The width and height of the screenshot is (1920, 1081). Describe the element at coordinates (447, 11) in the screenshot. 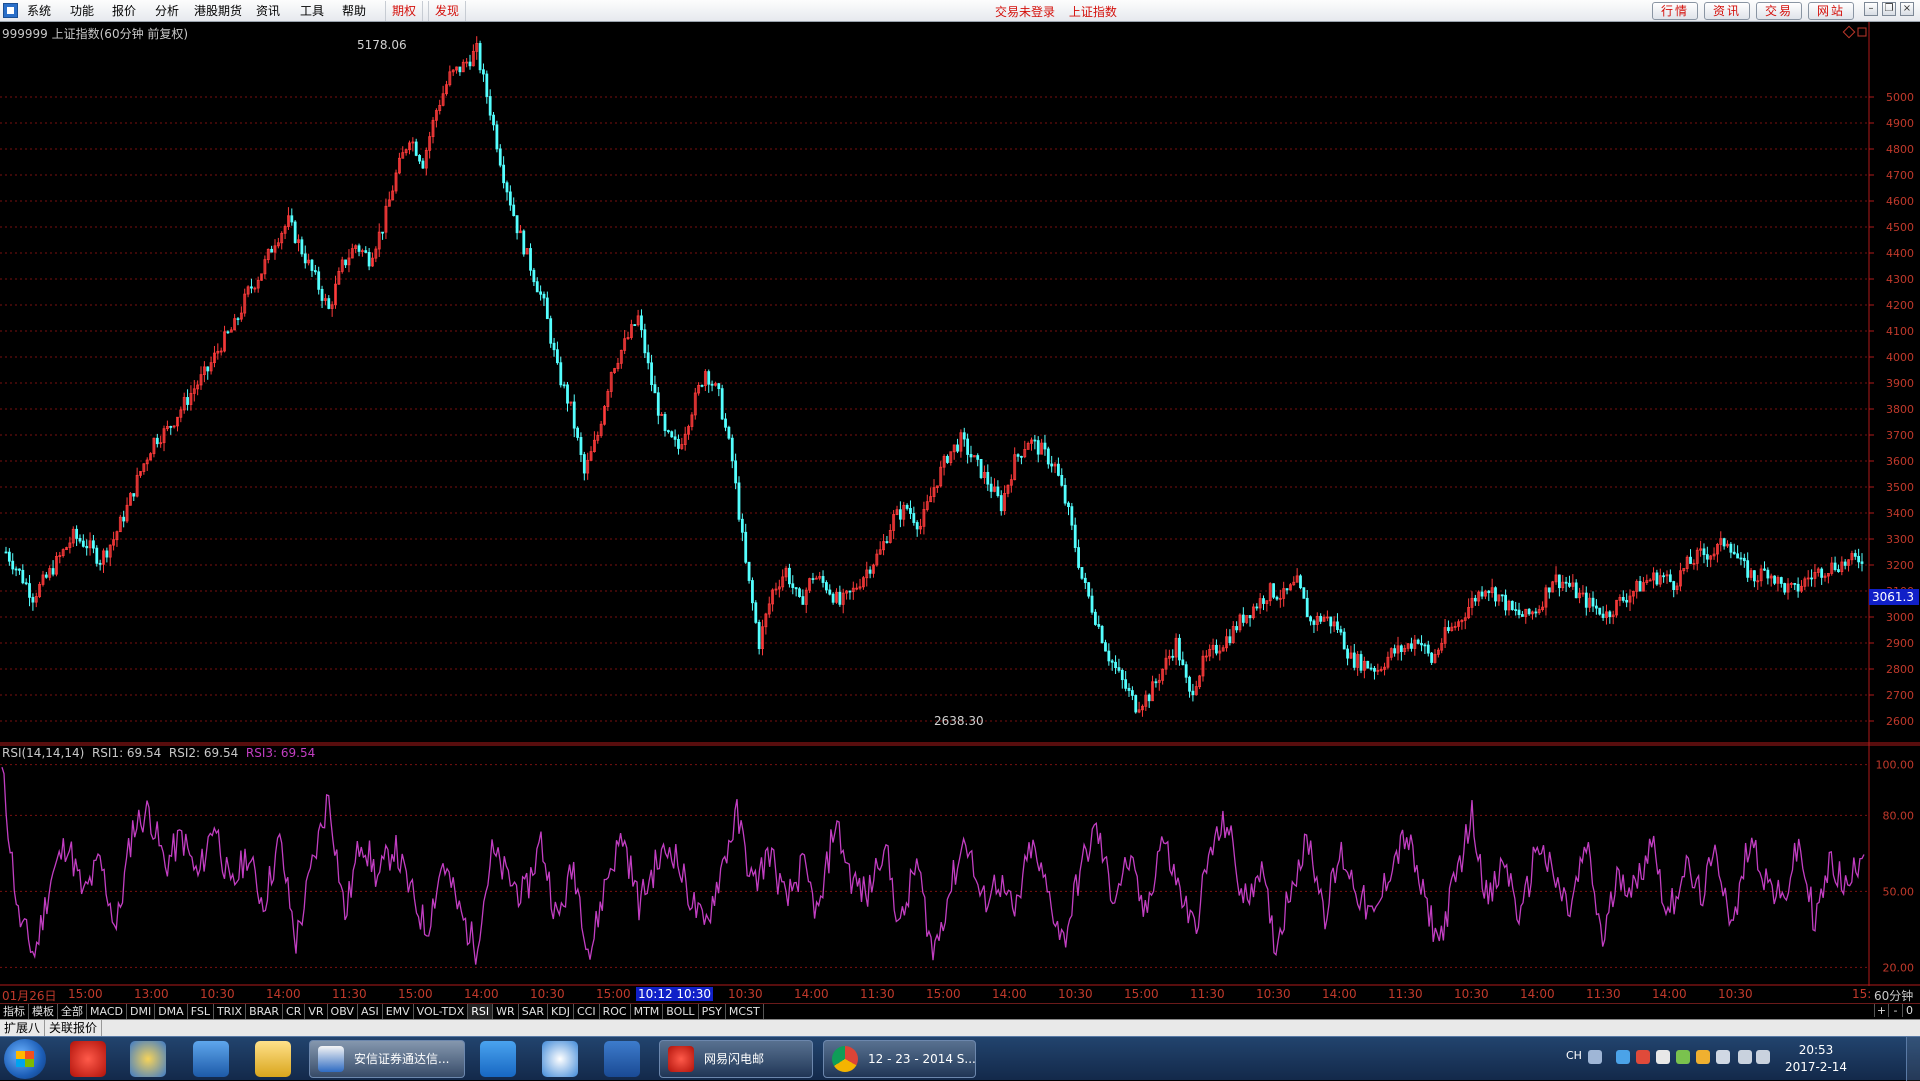

I see `menu-discover: 发现` at that location.